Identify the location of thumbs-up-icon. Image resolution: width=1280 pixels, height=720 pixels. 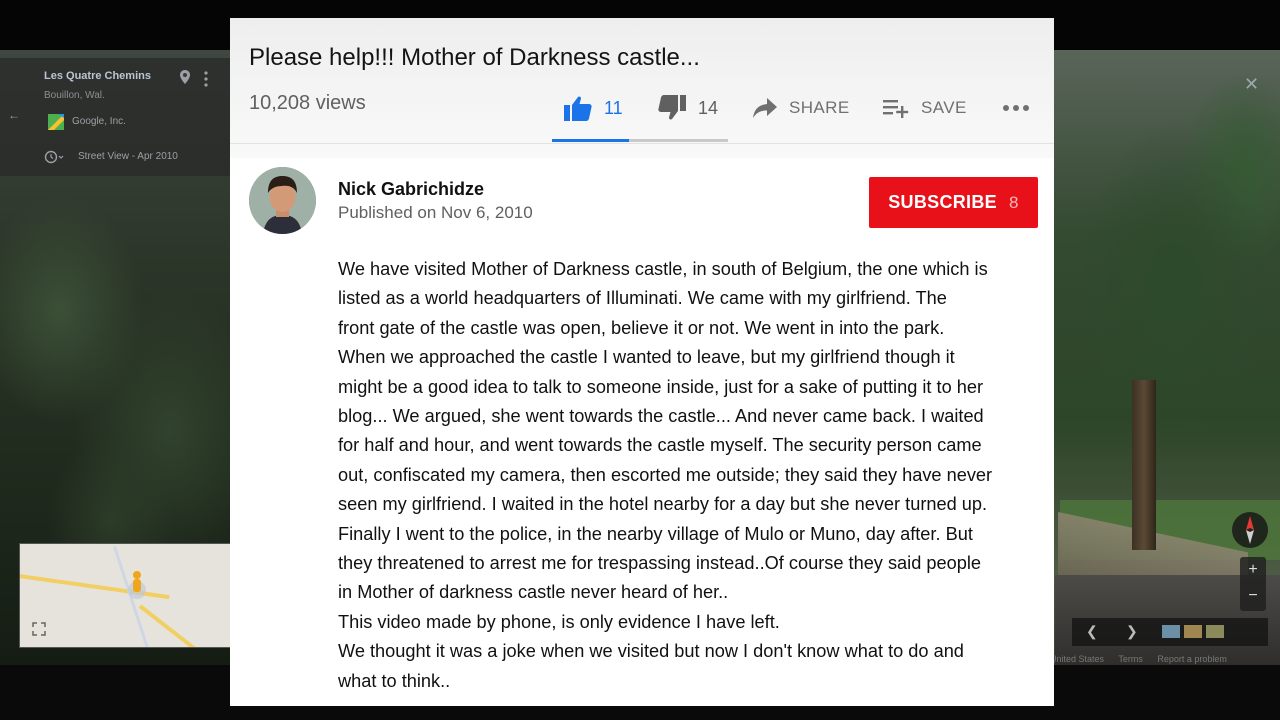
(578, 108).